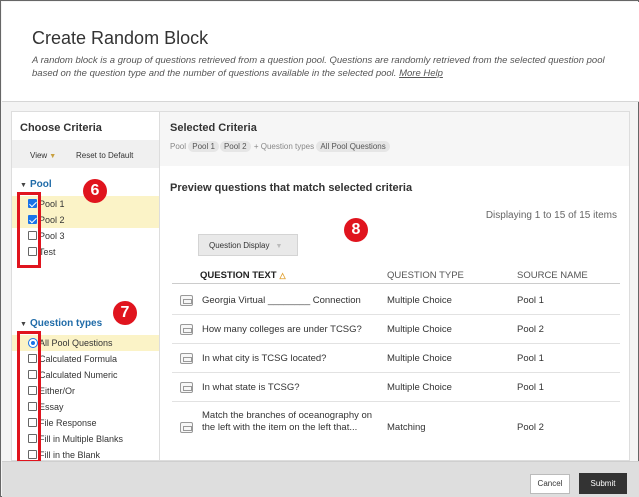  Describe the element at coordinates (52, 220) in the screenshot. I see `pool-option-label: Pool 2` at that location.